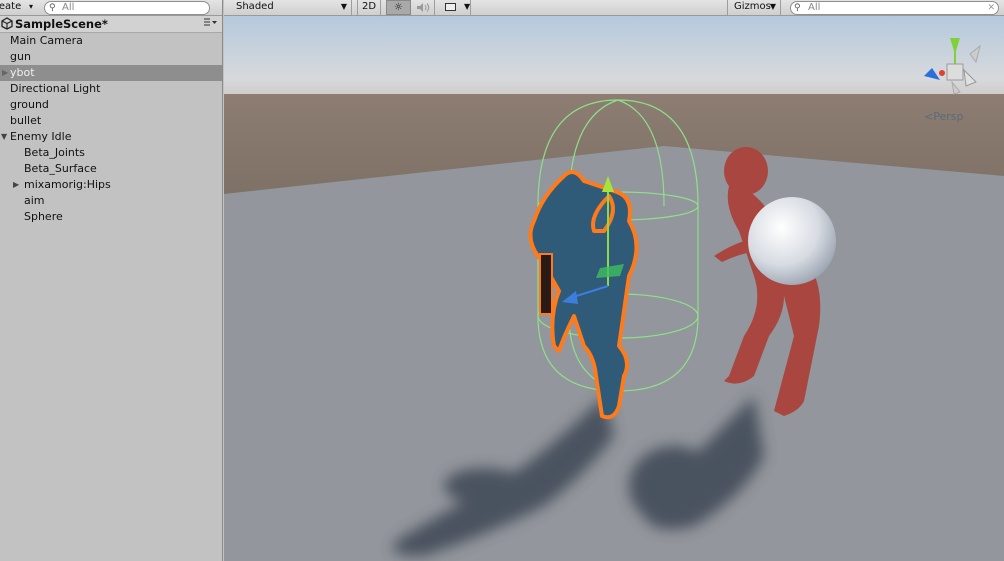 This screenshot has height=561, width=1004. I want to click on hierarchy-item-label: Sphere, so click(43, 216).